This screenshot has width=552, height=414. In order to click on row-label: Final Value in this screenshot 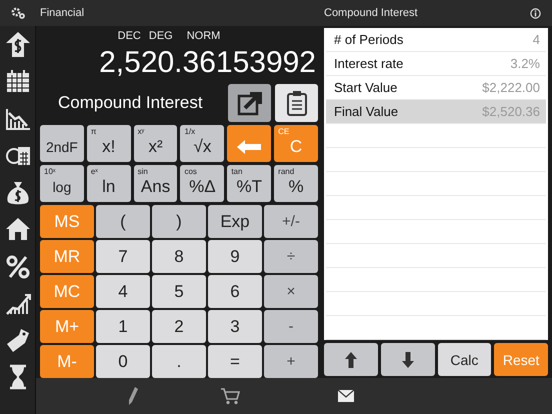, I will do `click(366, 111)`.